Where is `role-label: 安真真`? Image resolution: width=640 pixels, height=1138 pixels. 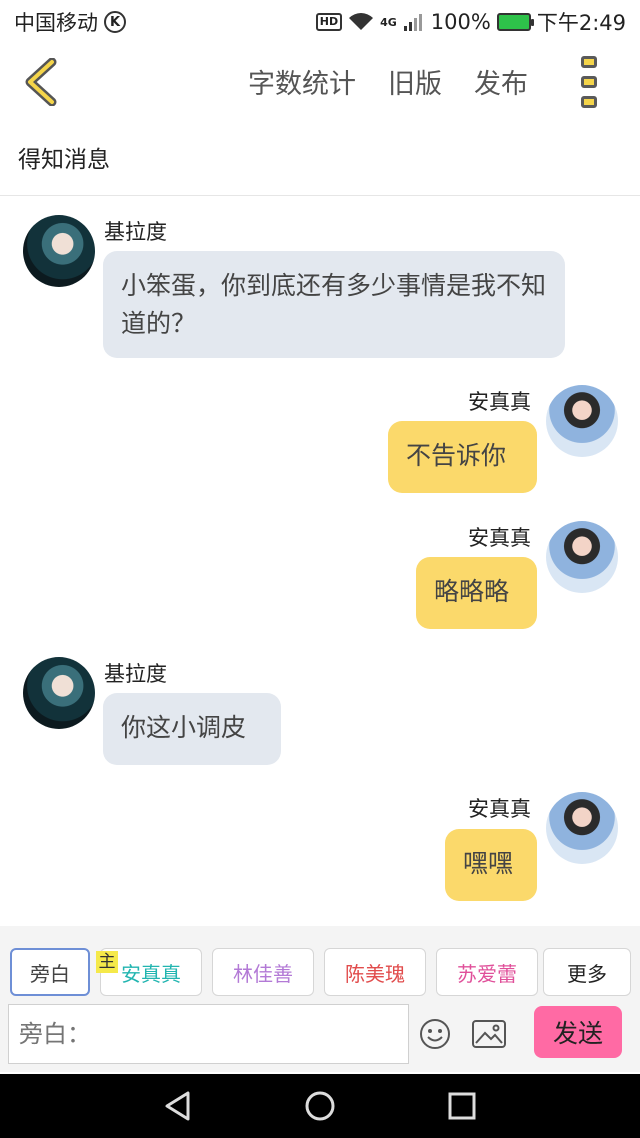
role-label: 安真真 is located at coordinates (151, 973).